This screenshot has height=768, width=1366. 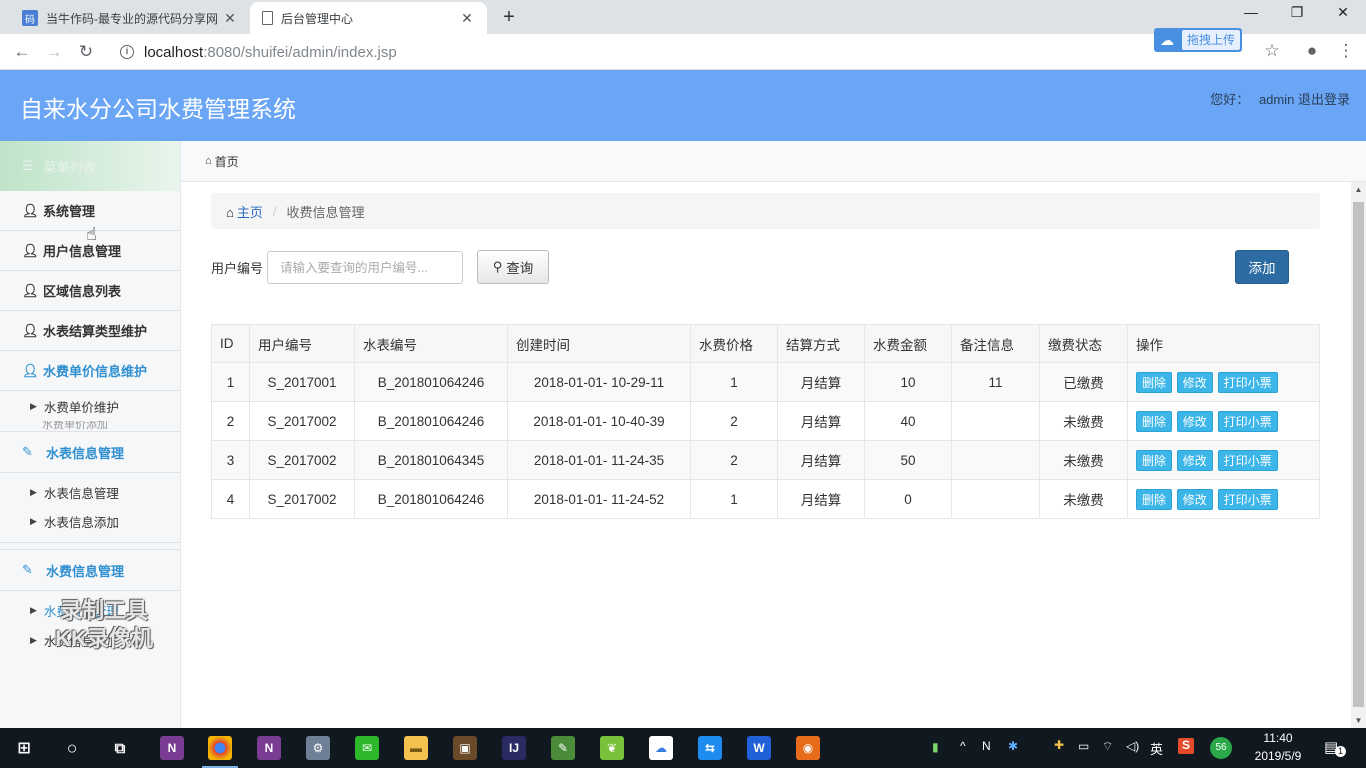 What do you see at coordinates (220, 752) in the screenshot?
I see `chrome-icon` at bounding box center [220, 752].